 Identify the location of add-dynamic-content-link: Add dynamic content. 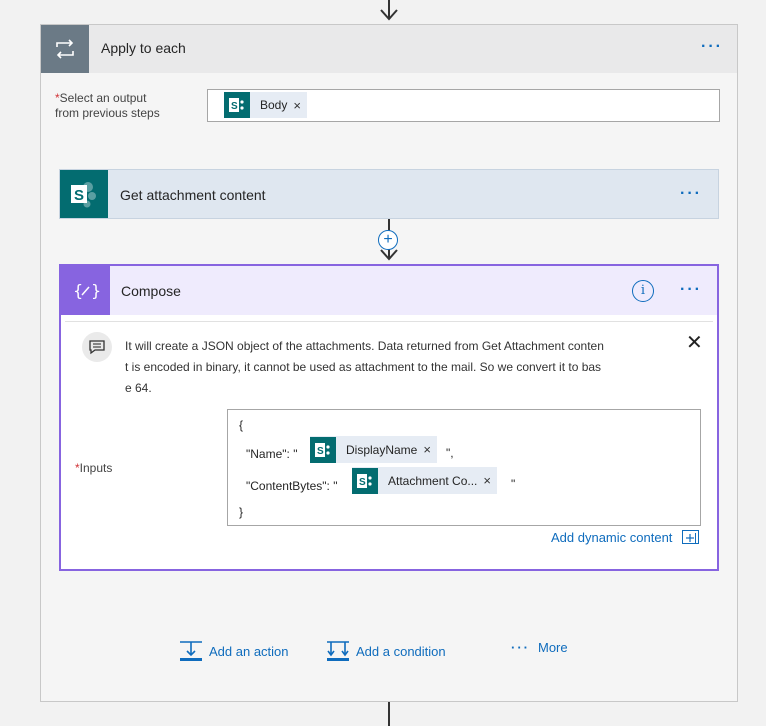
(611, 537).